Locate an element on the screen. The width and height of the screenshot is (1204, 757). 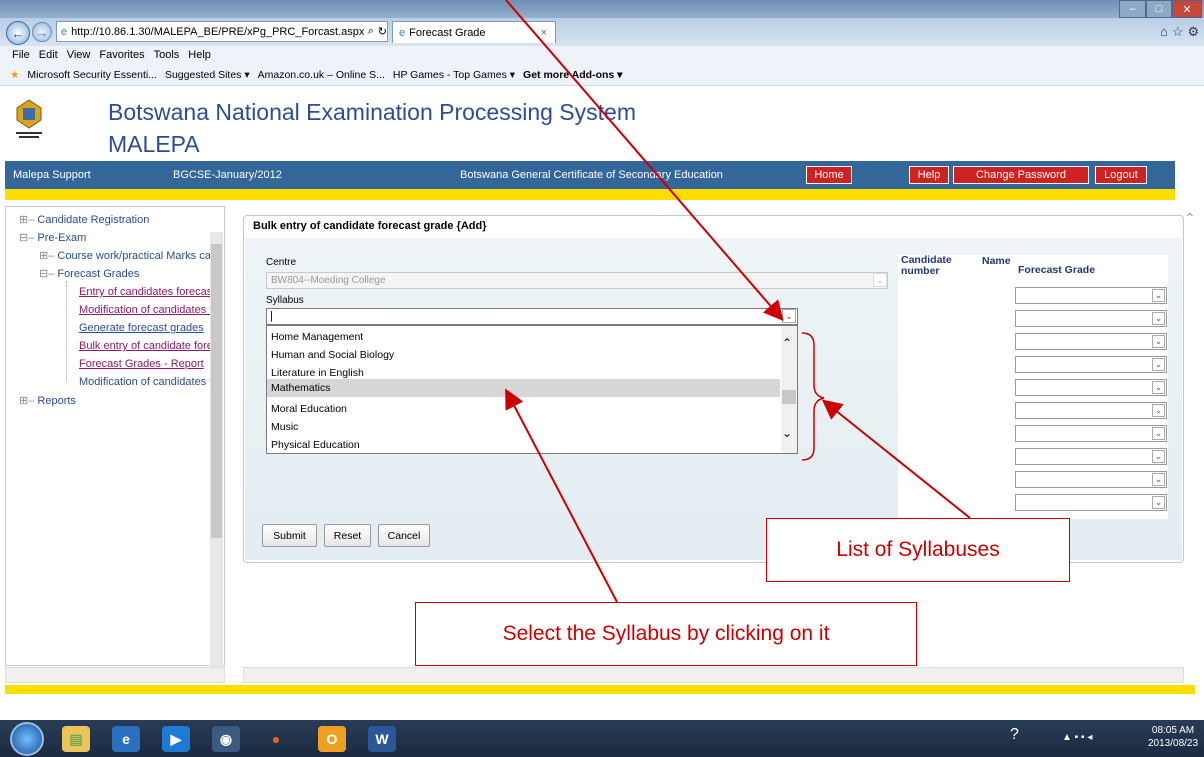
callout-list-of-syllabuses: List of Syllabuses is located at coordinates (918, 550).